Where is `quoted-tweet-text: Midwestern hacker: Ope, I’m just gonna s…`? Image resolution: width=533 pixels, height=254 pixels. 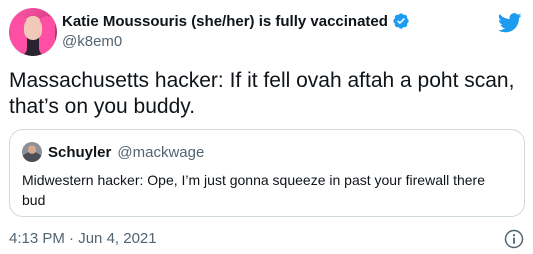 quoted-tweet-text: Midwestern hacker: Ope, I’m just gonna s… is located at coordinates (254, 190).